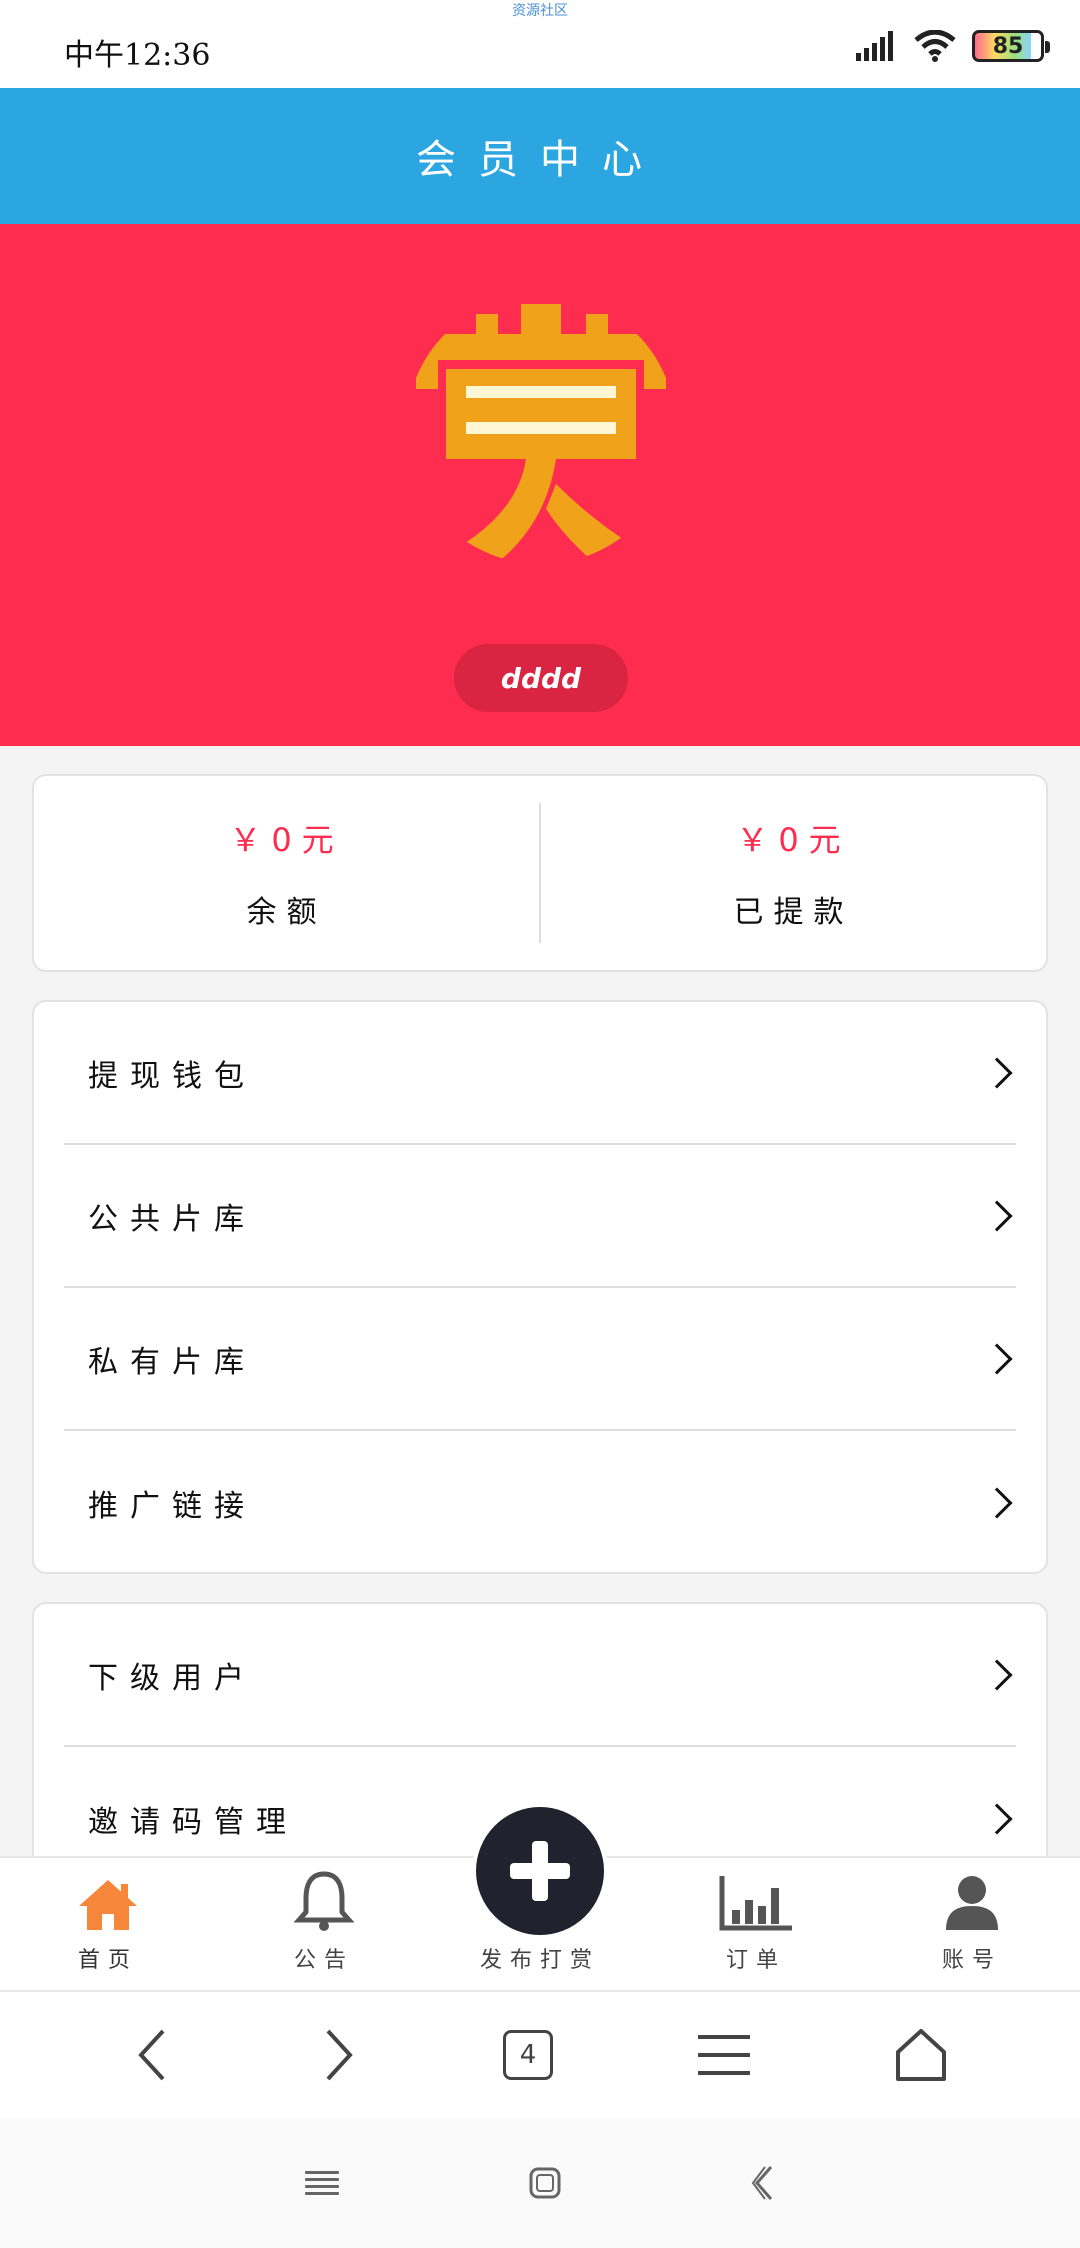 The width and height of the screenshot is (1080, 2248). Describe the element at coordinates (755, 1903) in the screenshot. I see `bar-chart-icon` at that location.